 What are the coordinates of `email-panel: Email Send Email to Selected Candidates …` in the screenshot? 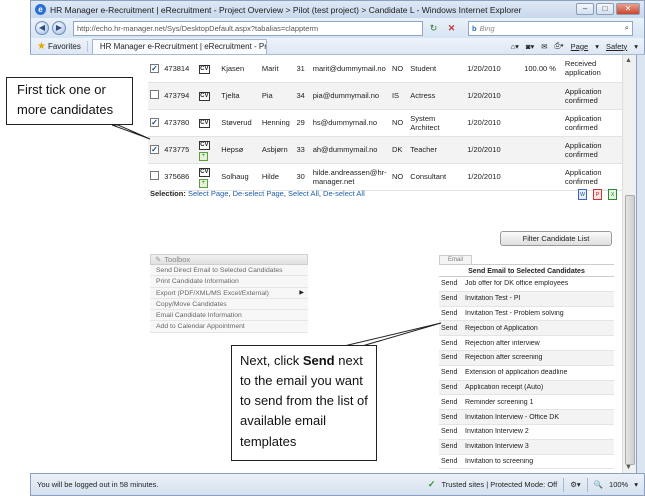 It's located at (526, 362).